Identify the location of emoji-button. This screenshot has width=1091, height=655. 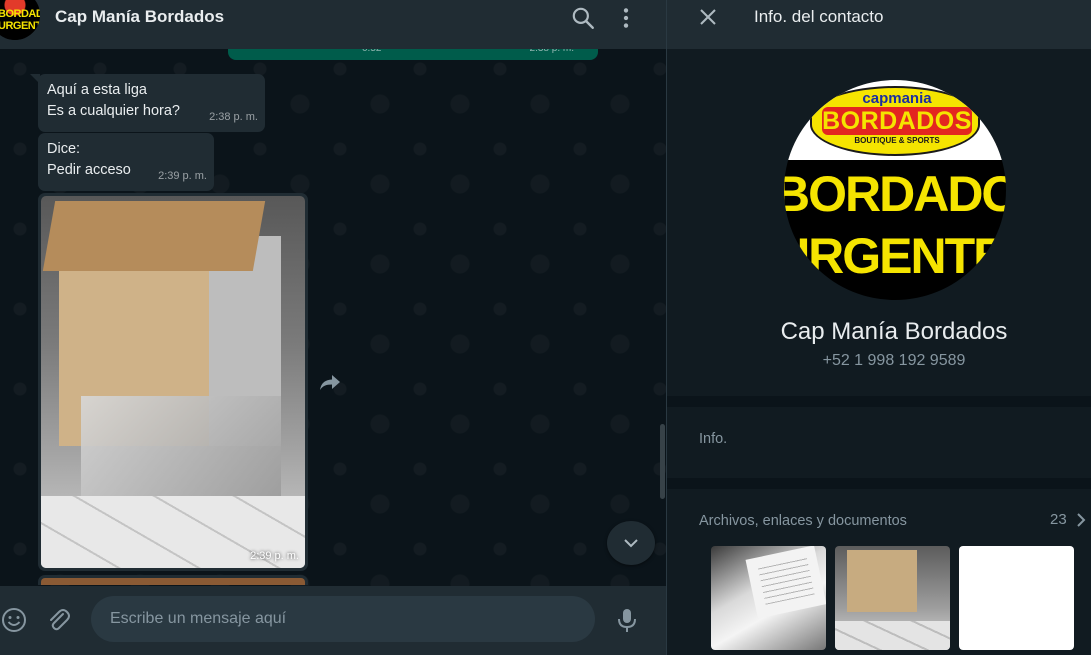
(14, 620).